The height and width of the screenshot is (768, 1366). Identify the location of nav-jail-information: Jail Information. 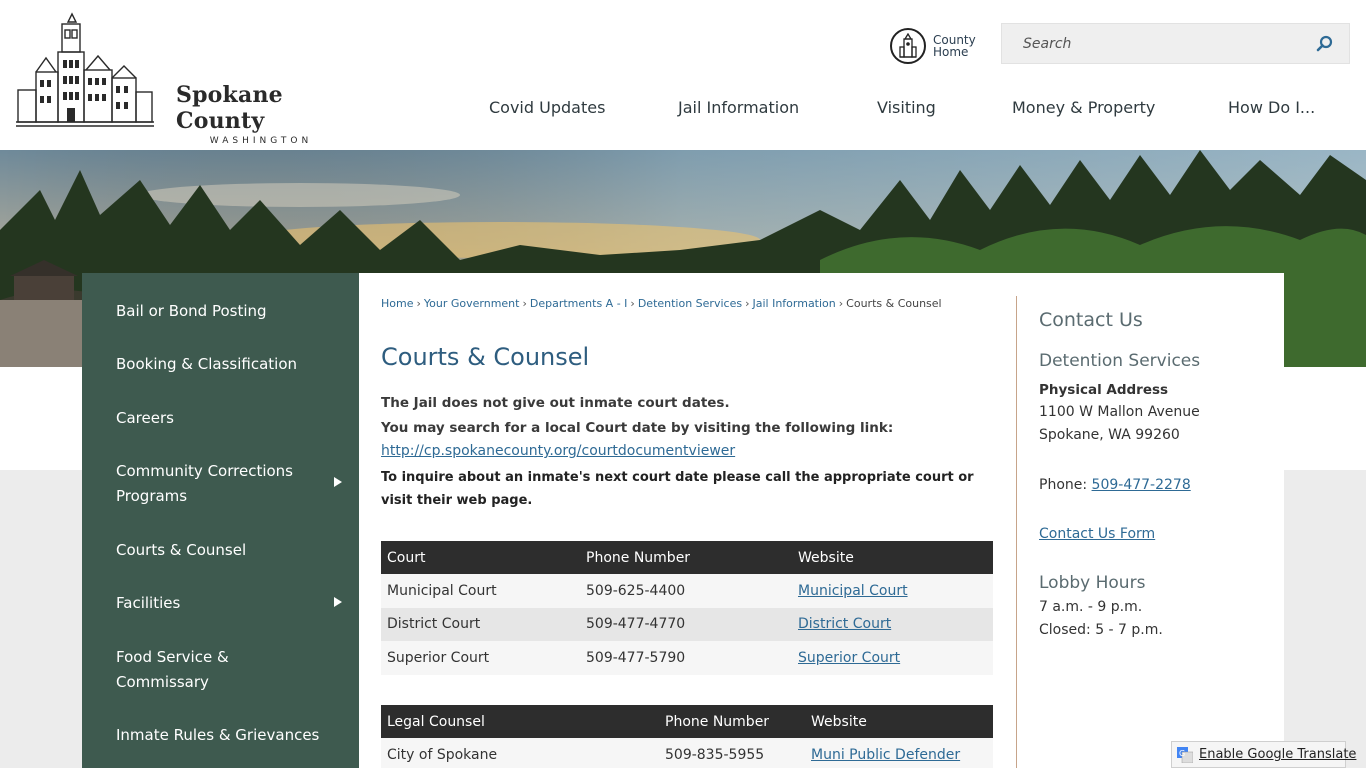
(738, 107).